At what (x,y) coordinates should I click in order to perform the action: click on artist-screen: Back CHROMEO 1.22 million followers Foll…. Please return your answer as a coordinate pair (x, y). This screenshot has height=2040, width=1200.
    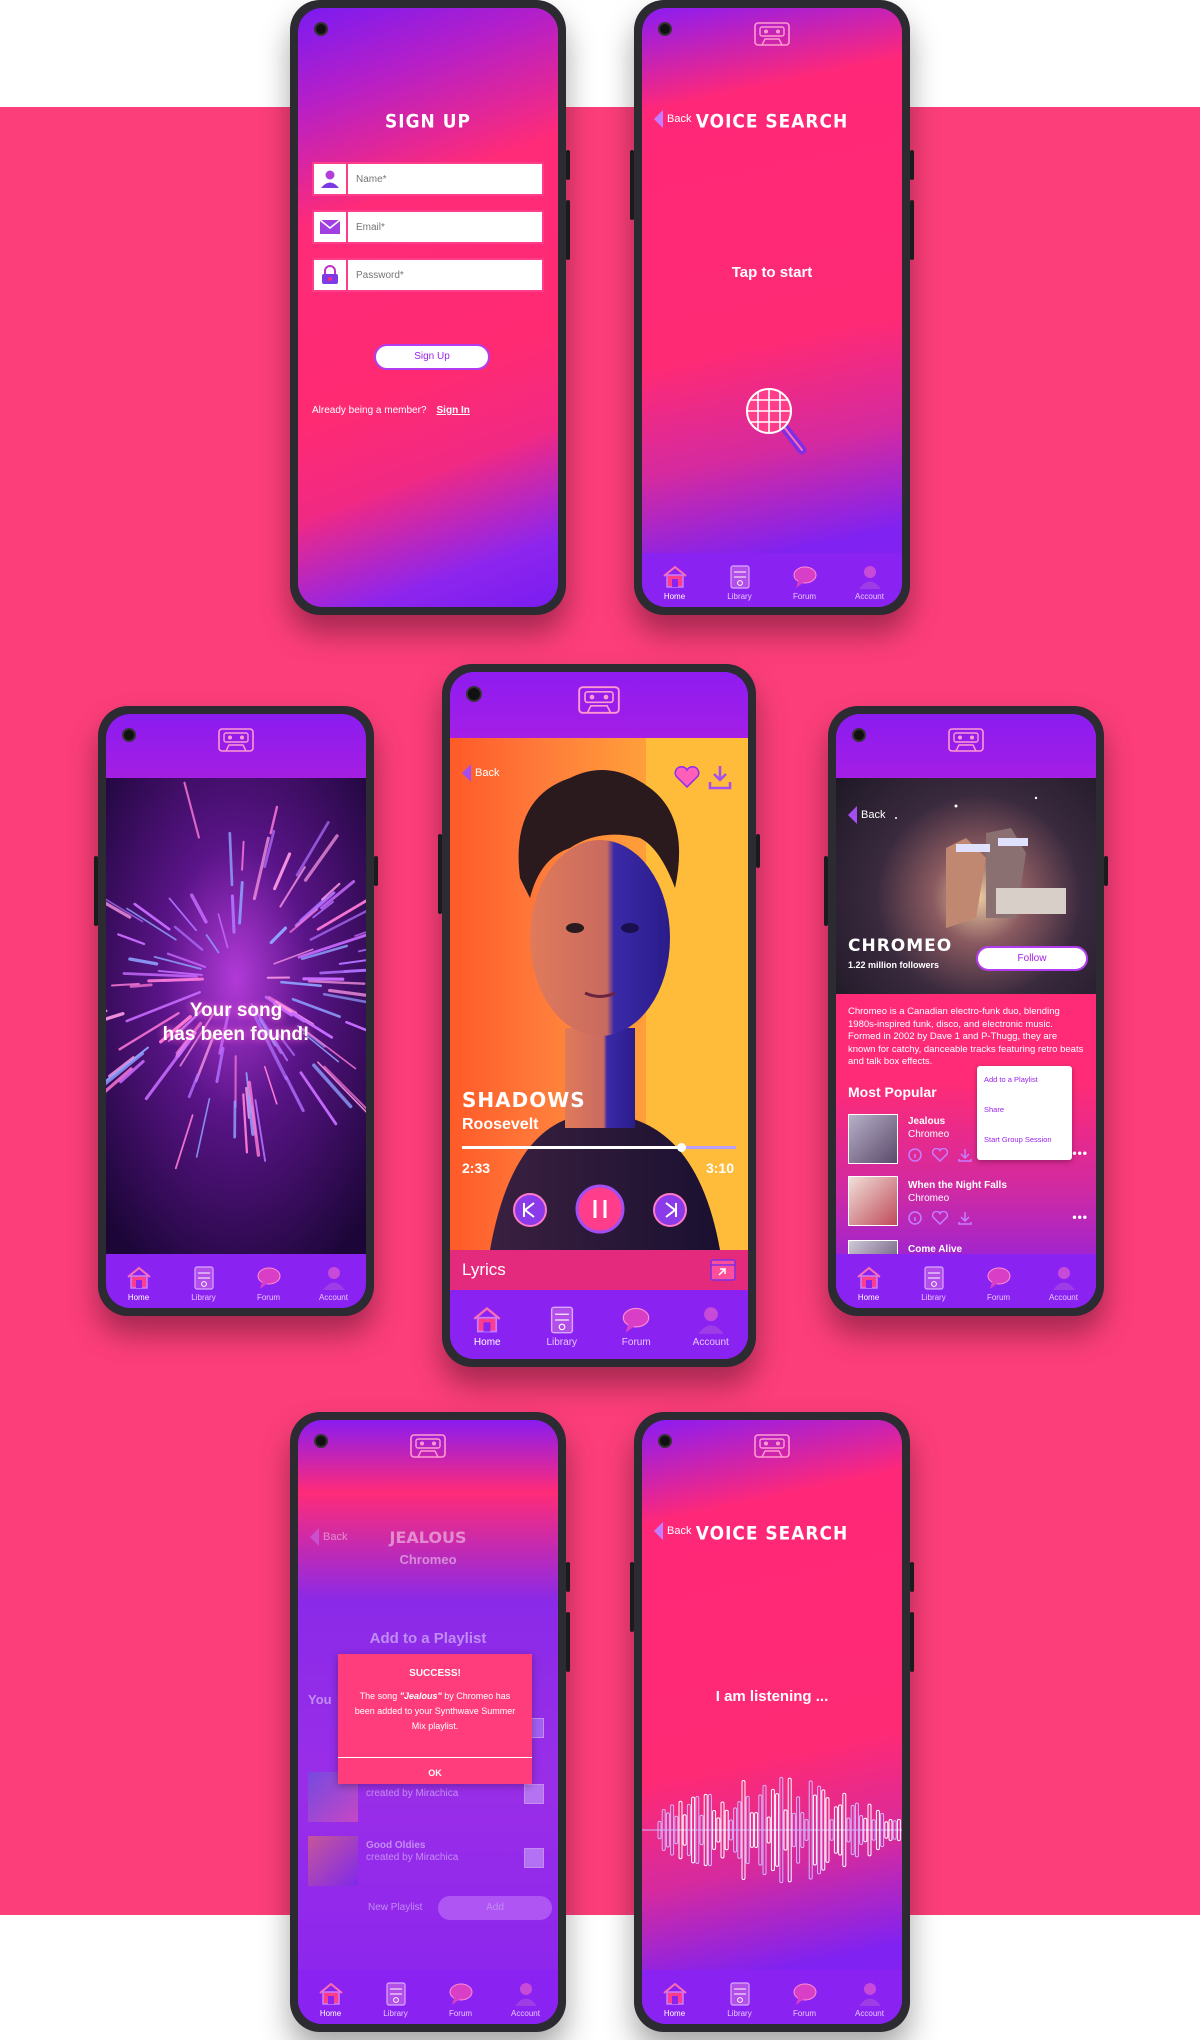
    Looking at the image, I should click on (966, 1011).